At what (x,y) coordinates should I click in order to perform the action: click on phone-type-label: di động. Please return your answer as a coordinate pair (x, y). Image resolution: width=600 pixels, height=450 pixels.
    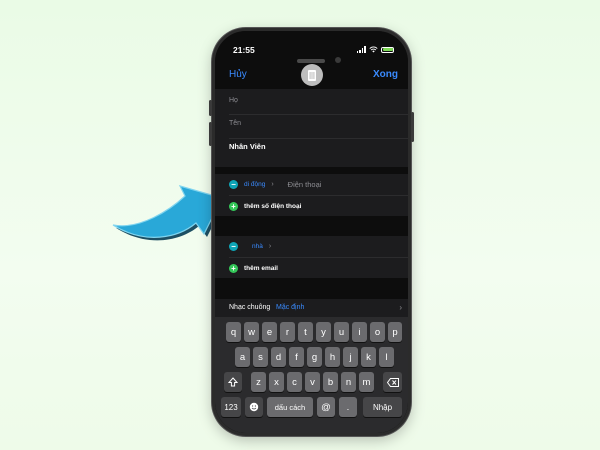
    Looking at the image, I should click on (254, 184).